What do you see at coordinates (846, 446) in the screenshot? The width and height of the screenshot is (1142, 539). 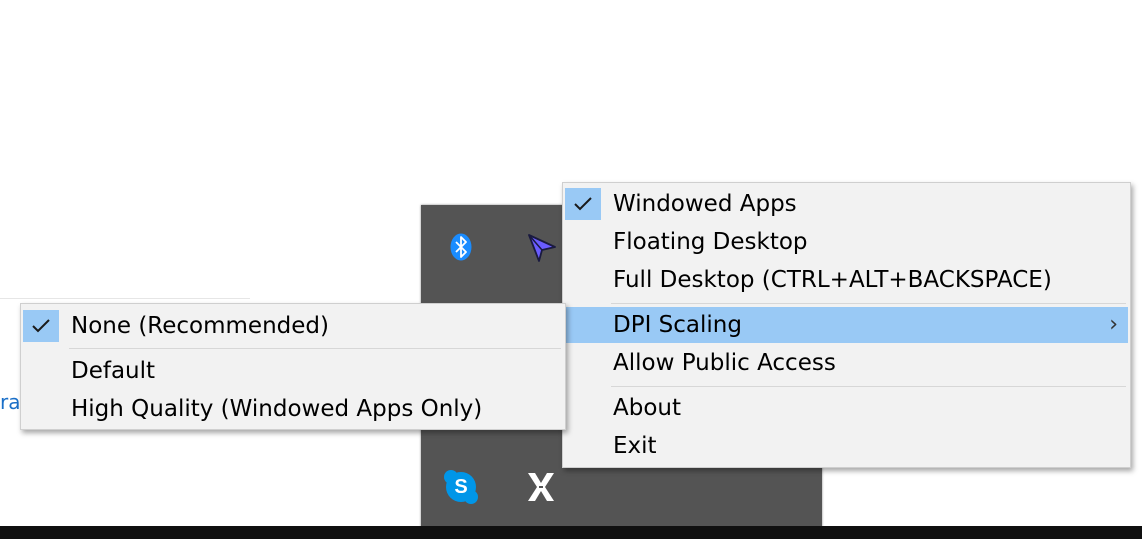 I see `menu-item-exit: Exit` at bounding box center [846, 446].